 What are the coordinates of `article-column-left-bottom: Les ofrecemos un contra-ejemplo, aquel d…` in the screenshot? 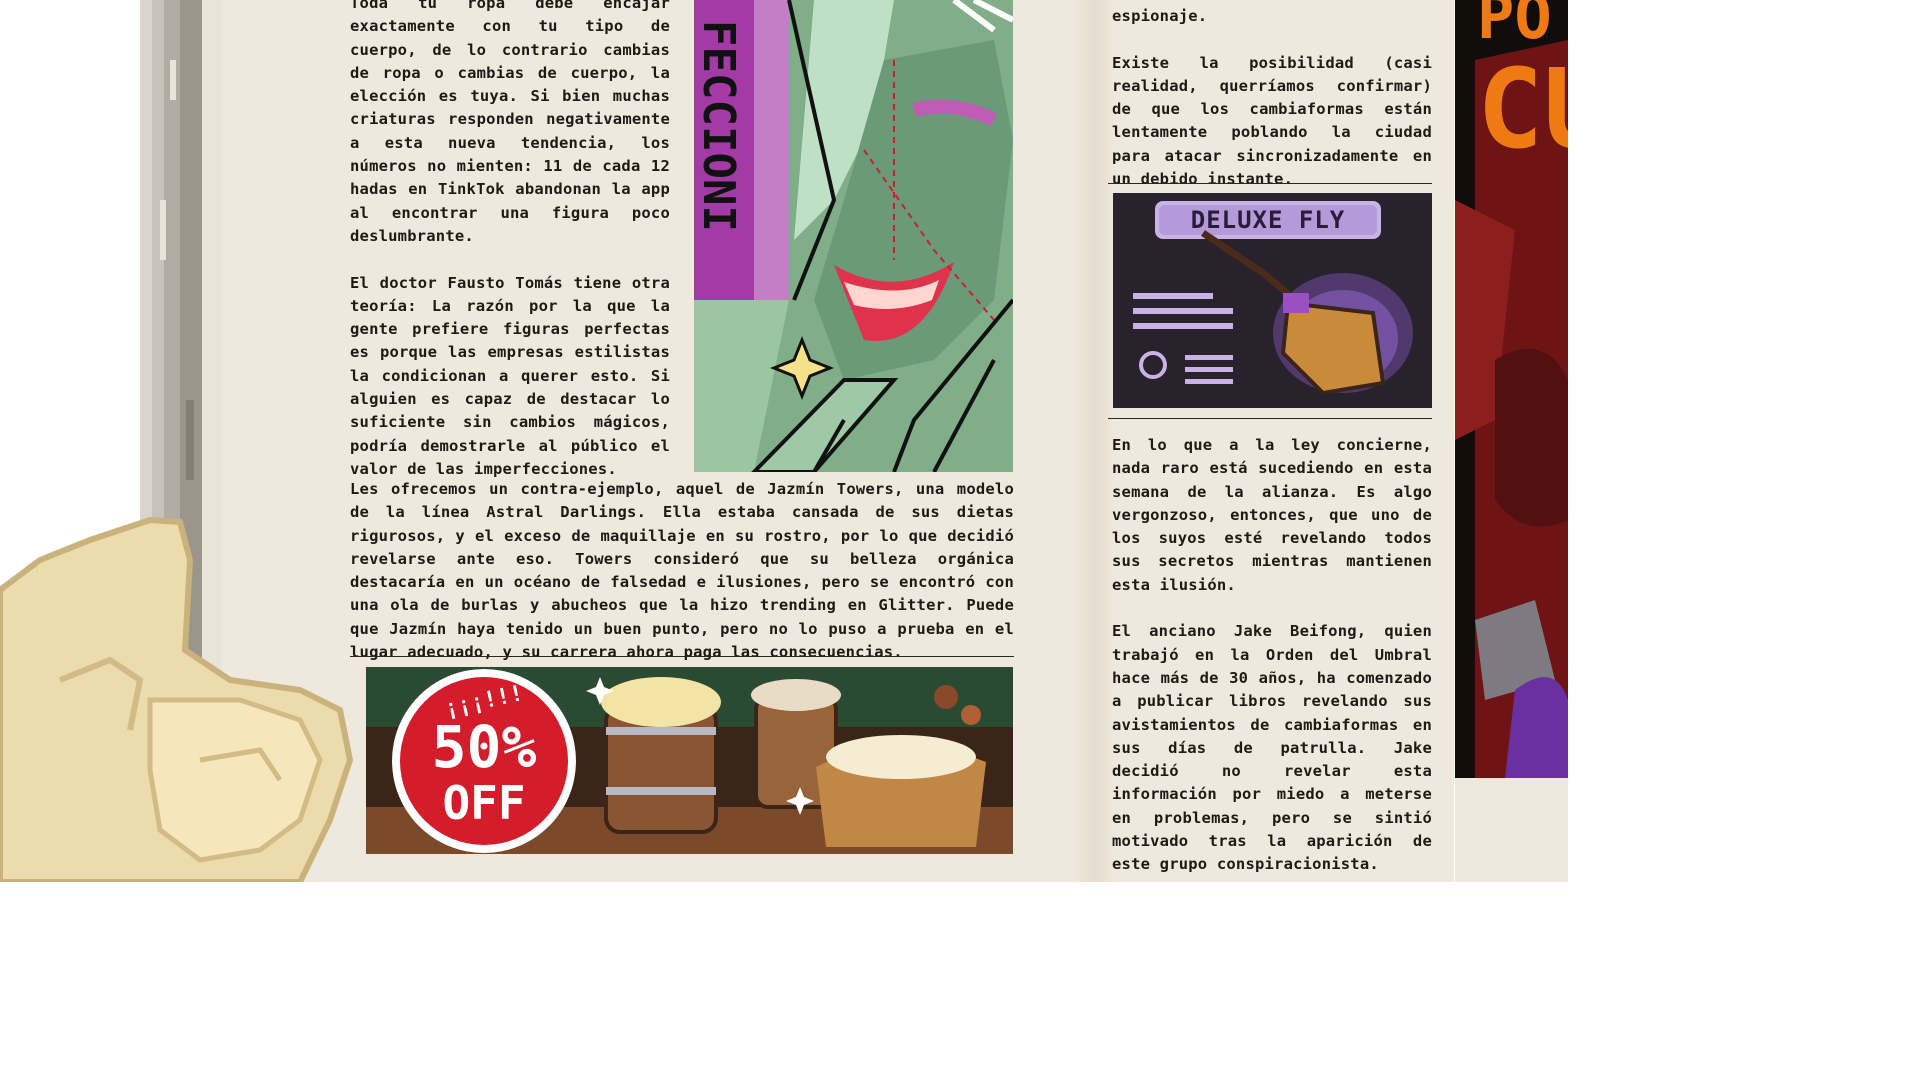 It's located at (682, 571).